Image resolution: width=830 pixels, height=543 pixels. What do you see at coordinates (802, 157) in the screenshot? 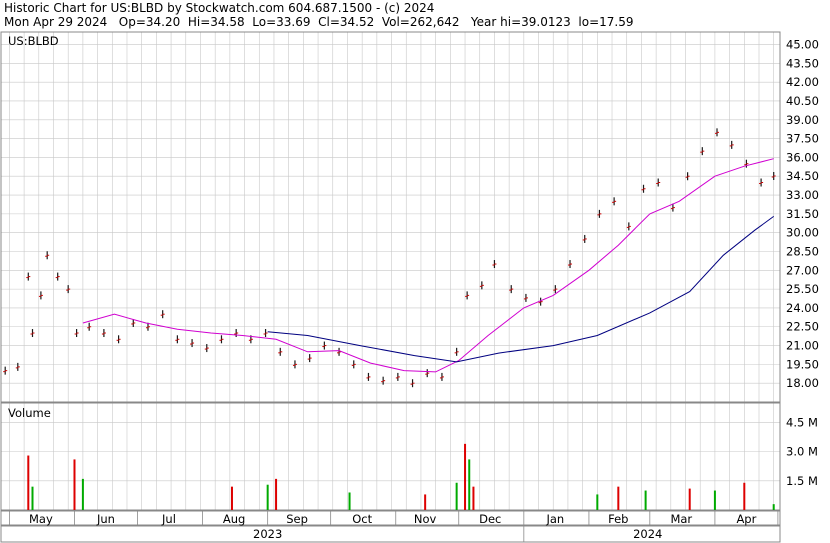
I see `price-tick-label: 36.00` at bounding box center [802, 157].